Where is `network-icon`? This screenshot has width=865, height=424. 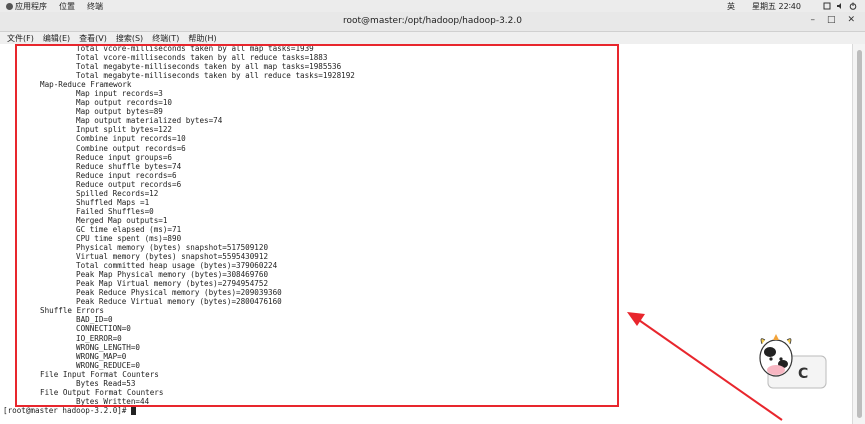
network-icon is located at coordinates (827, 6).